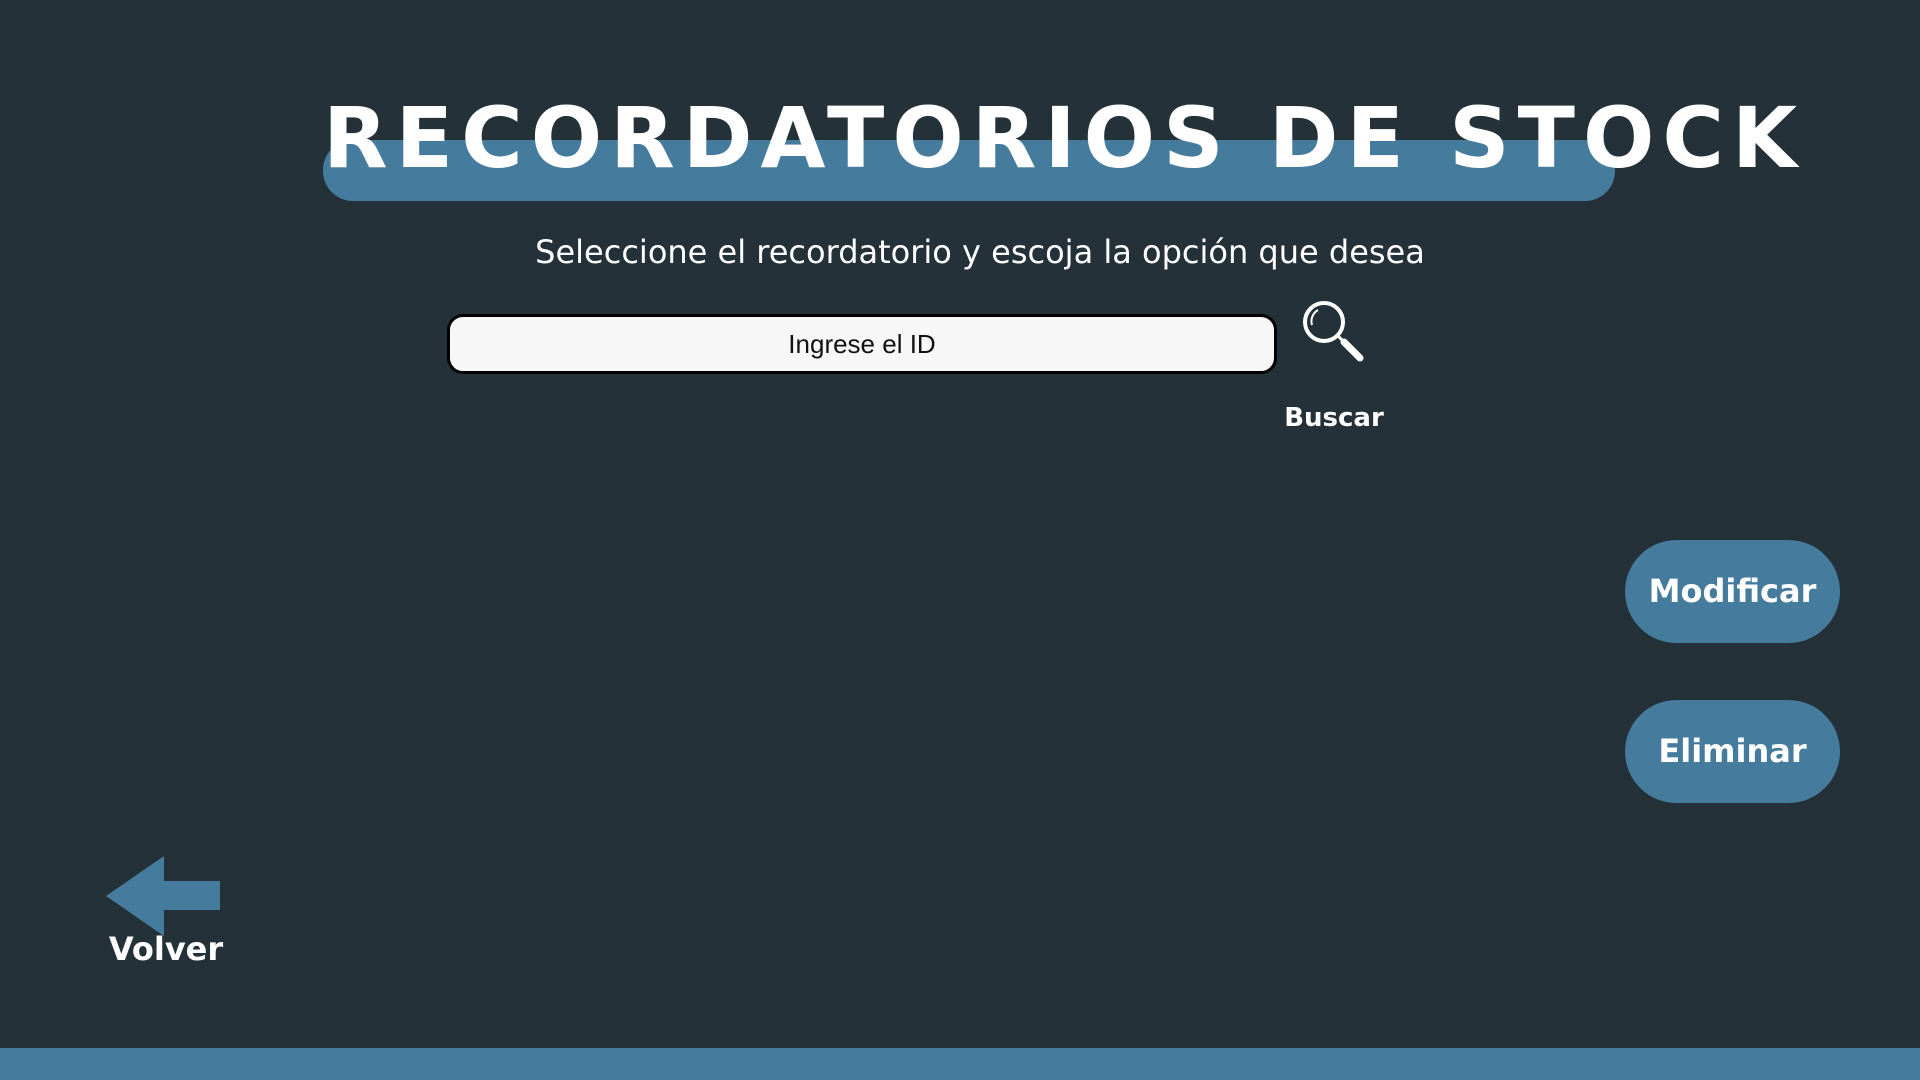 This screenshot has height=1080, width=1920. I want to click on delete-button: Eliminar, so click(1732, 751).